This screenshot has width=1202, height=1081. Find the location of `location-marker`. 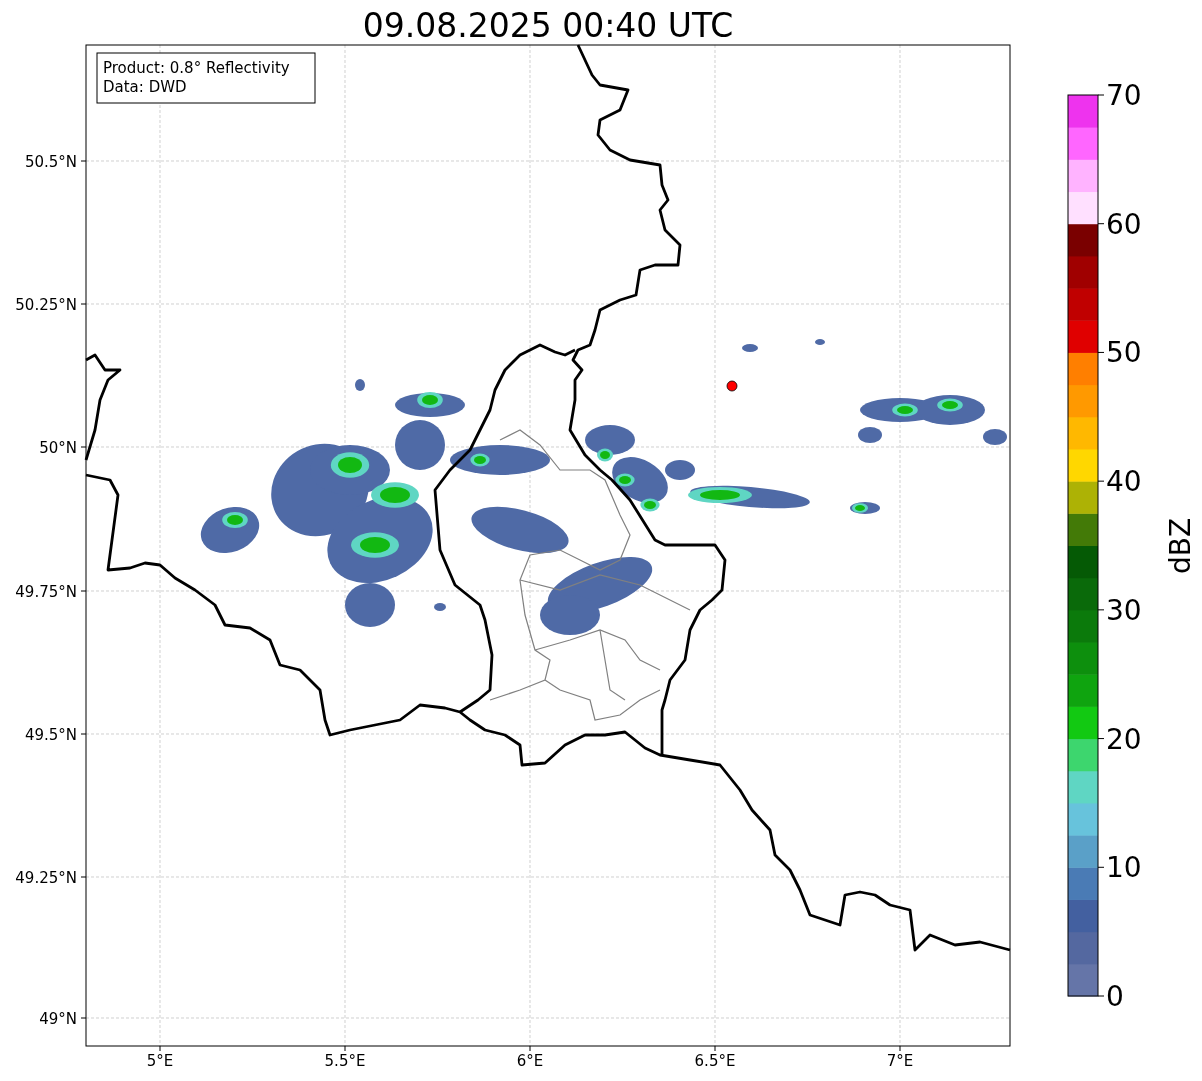

location-marker is located at coordinates (732, 386).